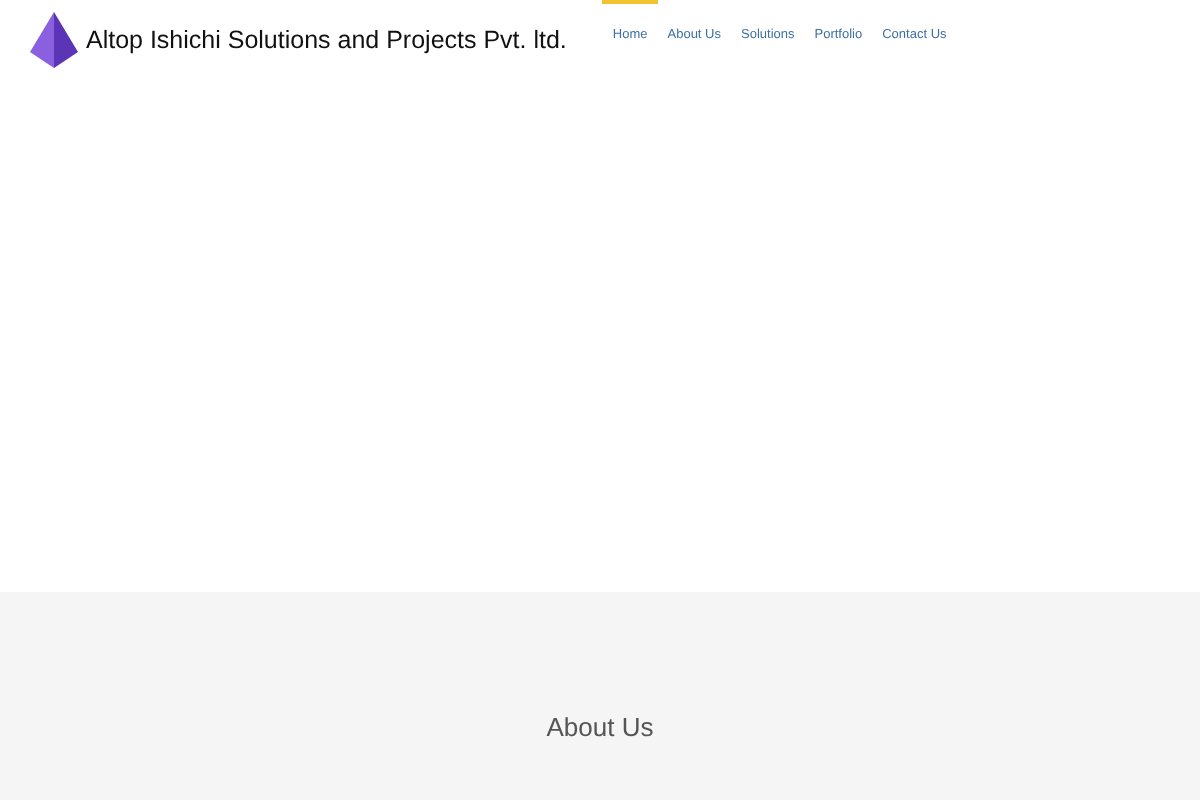  What do you see at coordinates (326, 40) in the screenshot?
I see `brand-name: Altop Ishichi Solutions and Projects Pvt. ltd.` at bounding box center [326, 40].